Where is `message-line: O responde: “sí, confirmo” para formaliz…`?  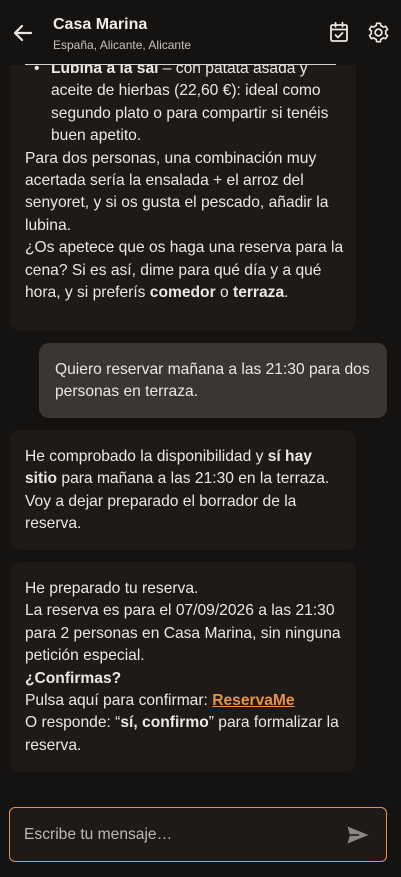 message-line: O responde: “sí, confirmo” para formaliz… is located at coordinates (182, 734).